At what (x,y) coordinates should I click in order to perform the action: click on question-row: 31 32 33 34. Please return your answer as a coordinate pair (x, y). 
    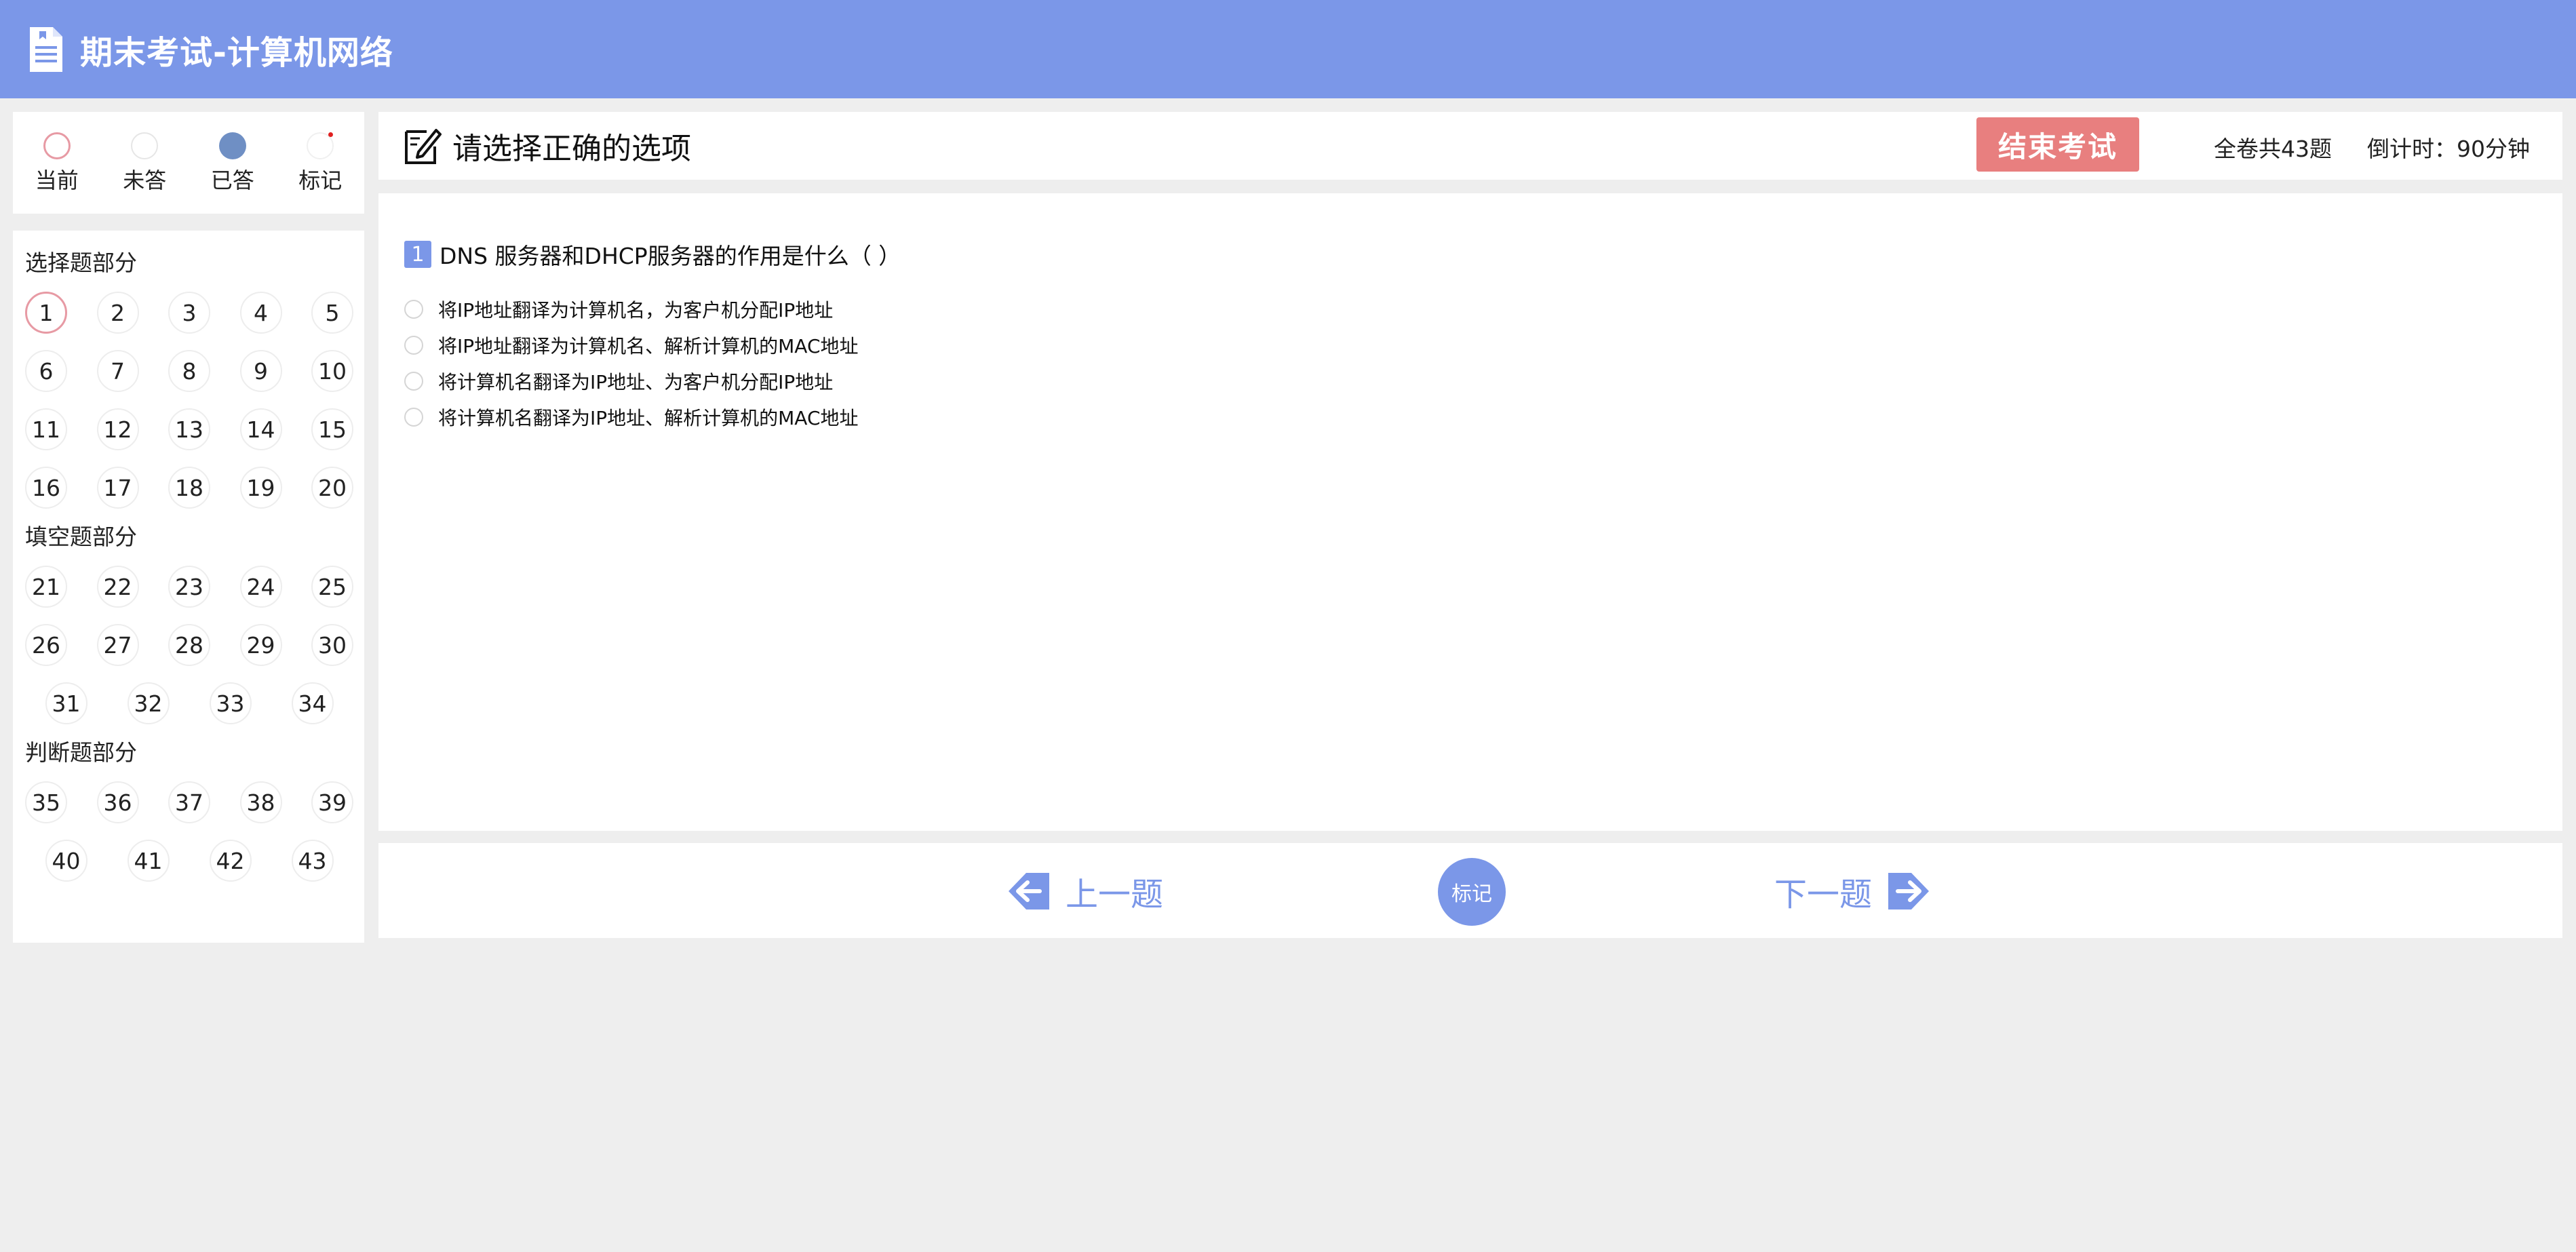
    Looking at the image, I should click on (188, 703).